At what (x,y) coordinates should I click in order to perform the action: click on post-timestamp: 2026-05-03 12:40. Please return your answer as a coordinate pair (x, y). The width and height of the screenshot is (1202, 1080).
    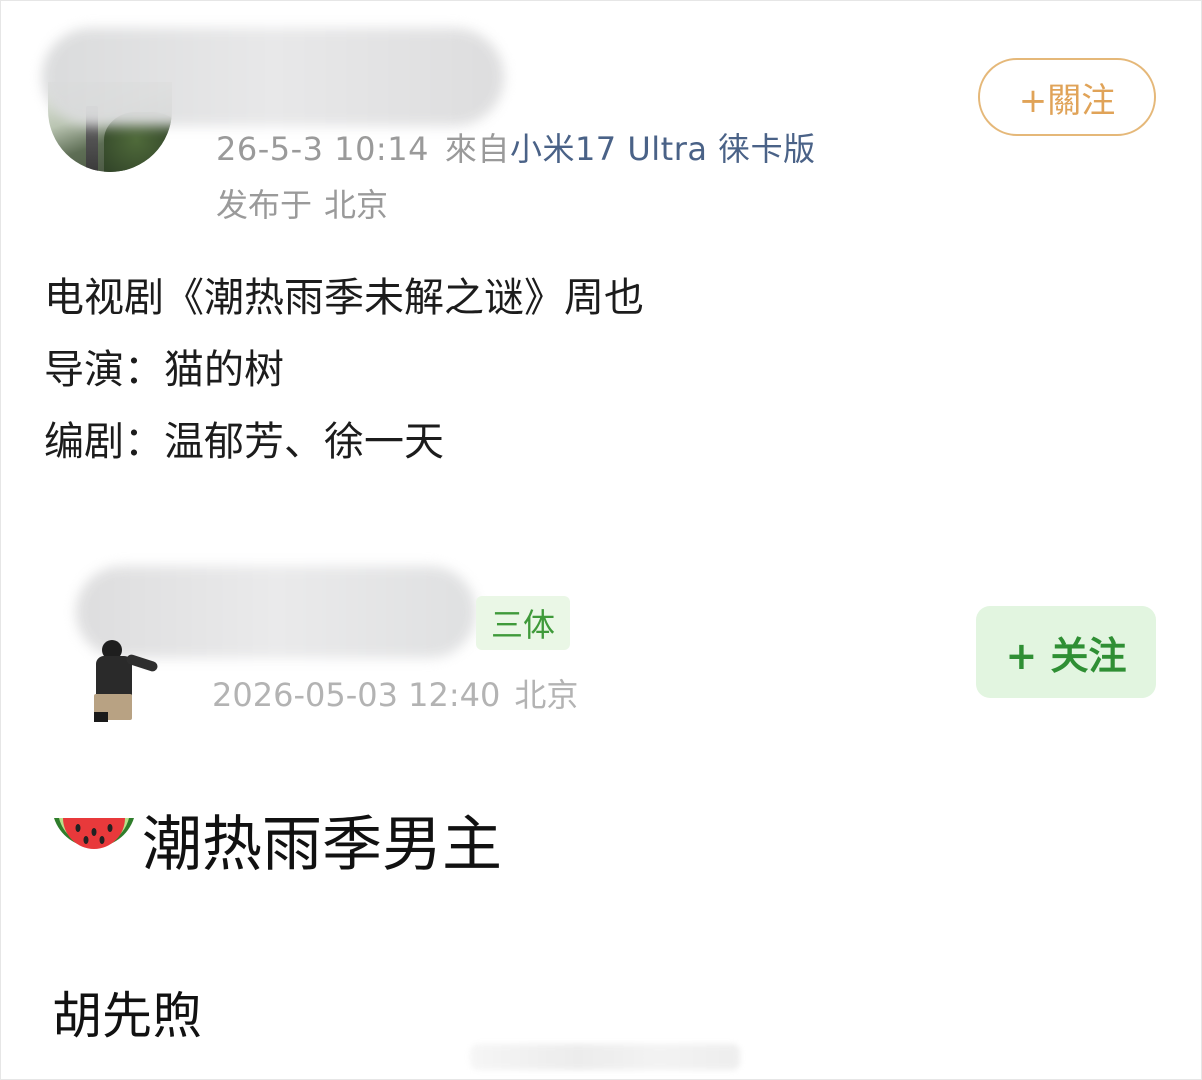
    Looking at the image, I should click on (356, 695).